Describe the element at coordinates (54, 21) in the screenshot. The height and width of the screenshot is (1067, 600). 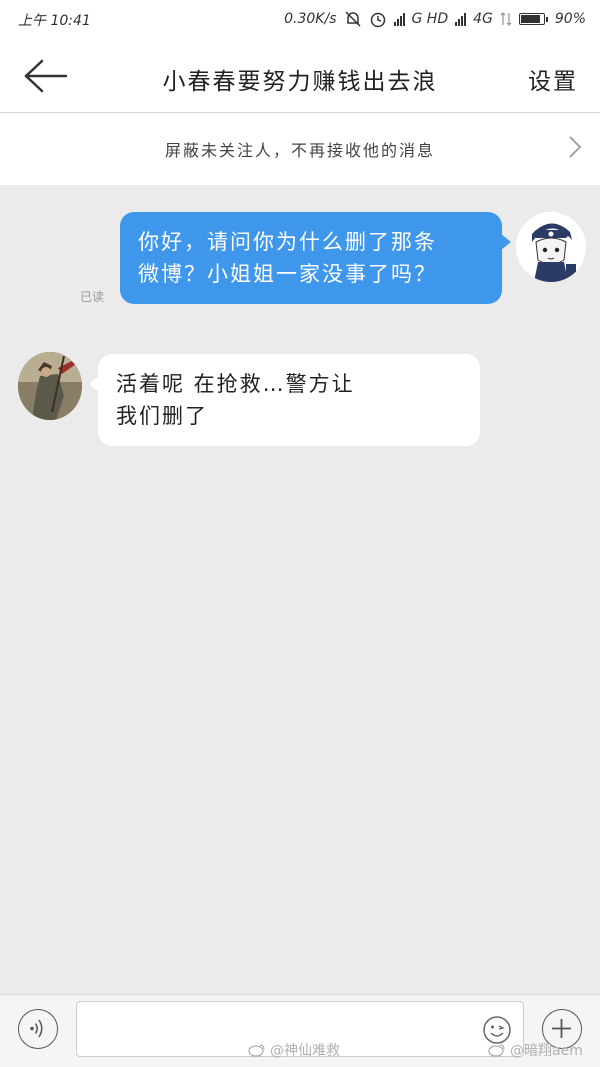
I see `status-time: 上午 10:41` at that location.